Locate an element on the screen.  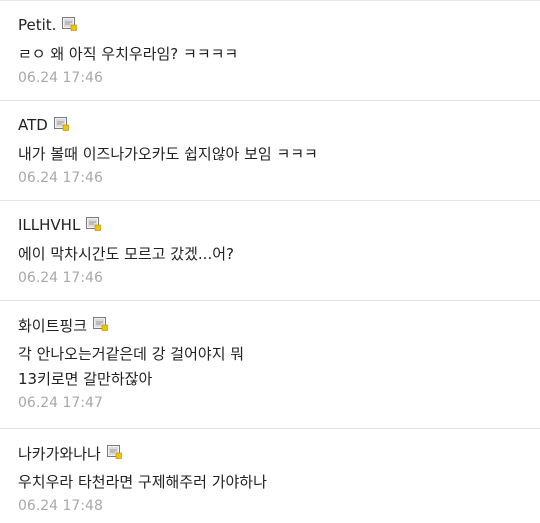
comment-timestamp: 06.24 17:47 is located at coordinates (60, 403).